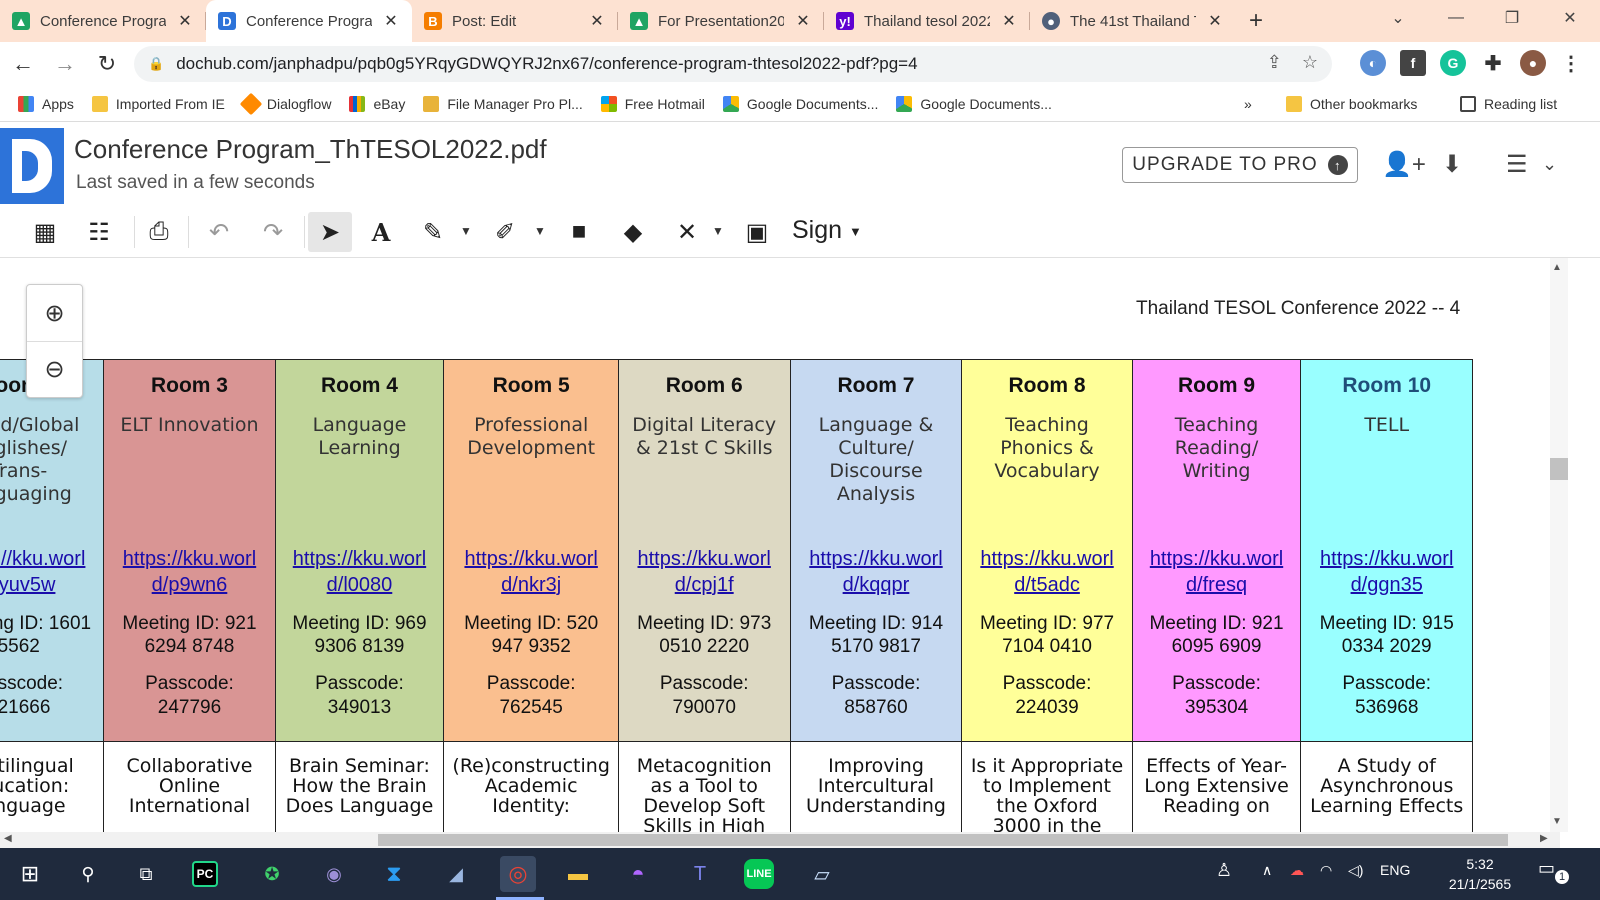  What do you see at coordinates (99, 232) in the screenshot?
I see `outline-list-icon: ☷` at bounding box center [99, 232].